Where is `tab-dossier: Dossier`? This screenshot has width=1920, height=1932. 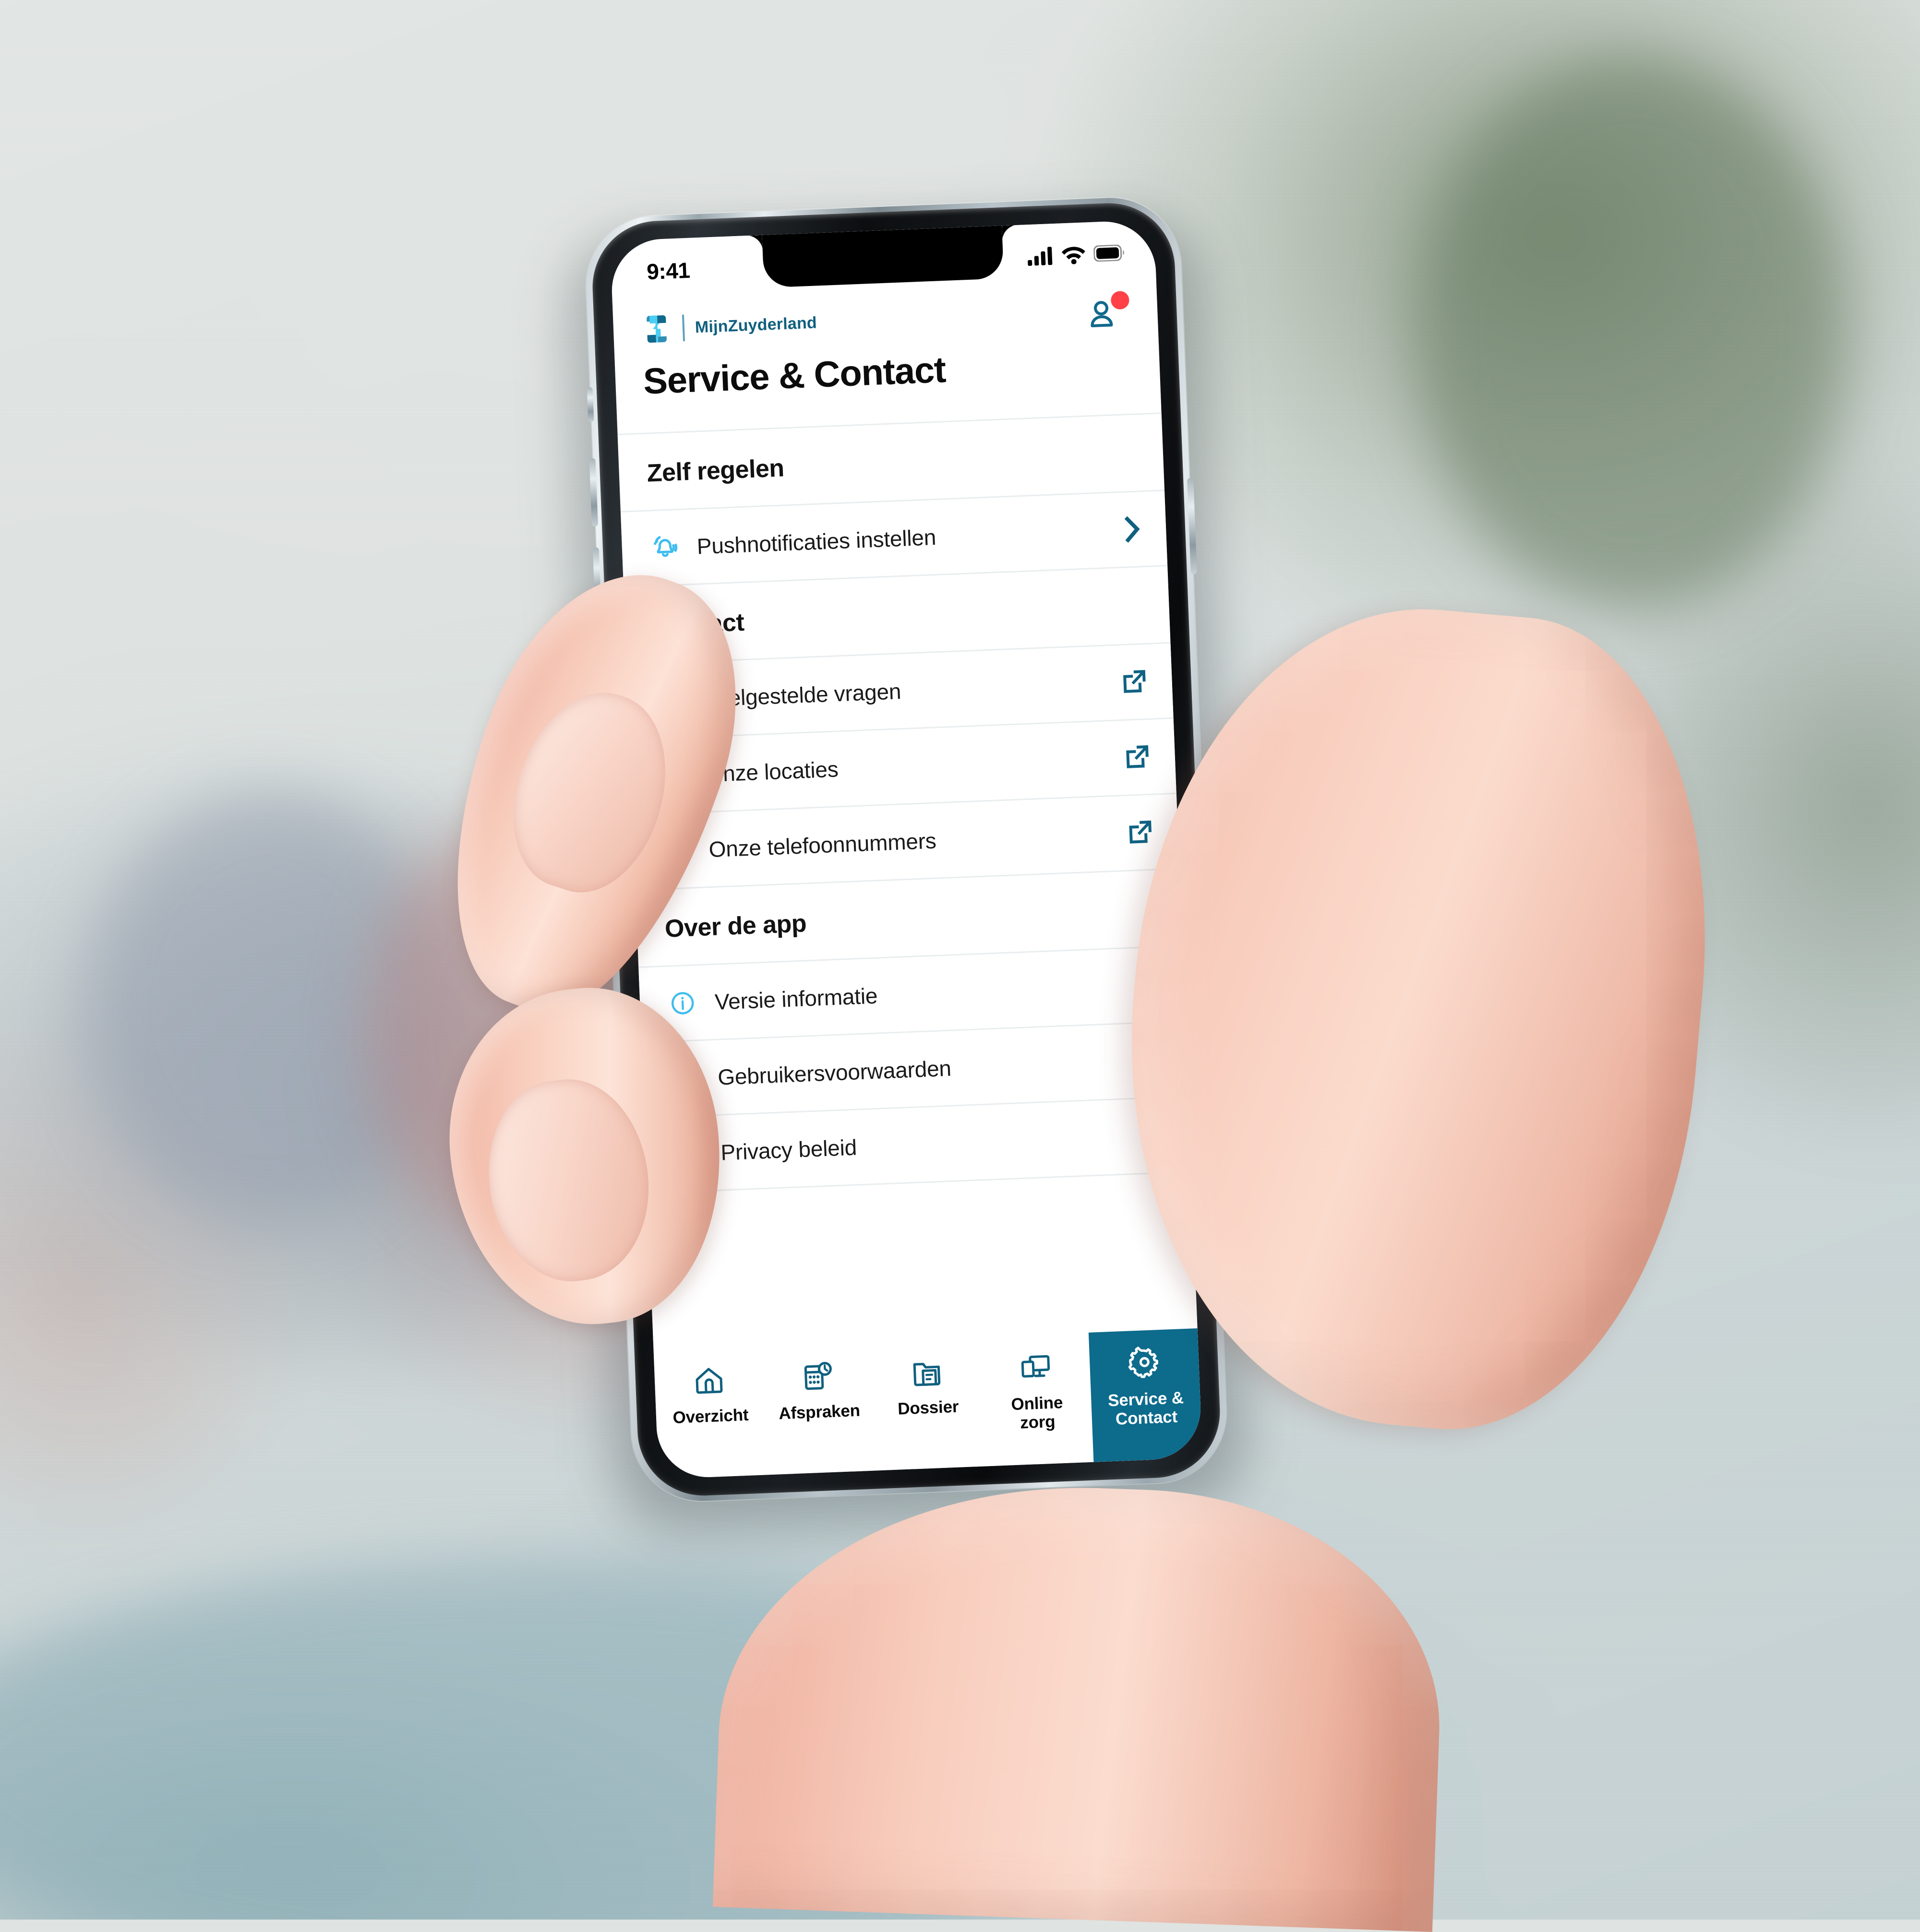 tab-dossier: Dossier is located at coordinates (928, 1404).